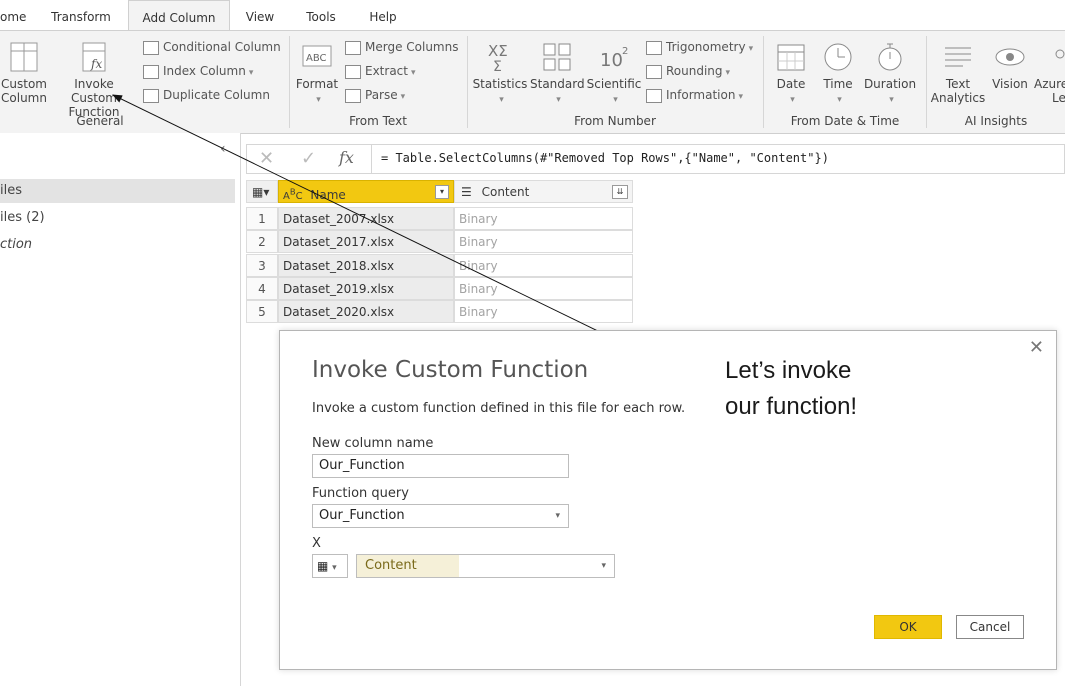  I want to click on function-query-select: Our_Function ▾, so click(440, 516).